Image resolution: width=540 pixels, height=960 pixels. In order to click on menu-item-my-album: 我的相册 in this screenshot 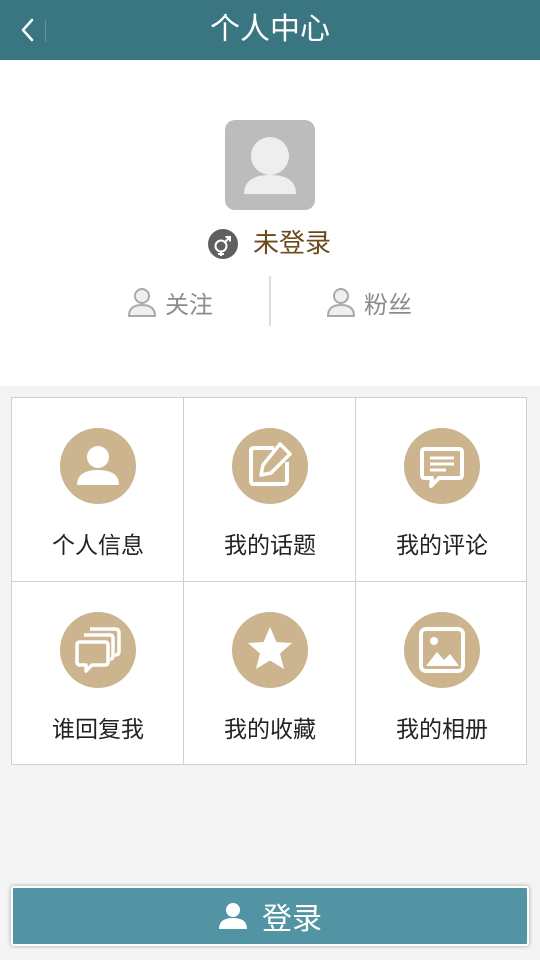, I will do `click(442, 674)`.